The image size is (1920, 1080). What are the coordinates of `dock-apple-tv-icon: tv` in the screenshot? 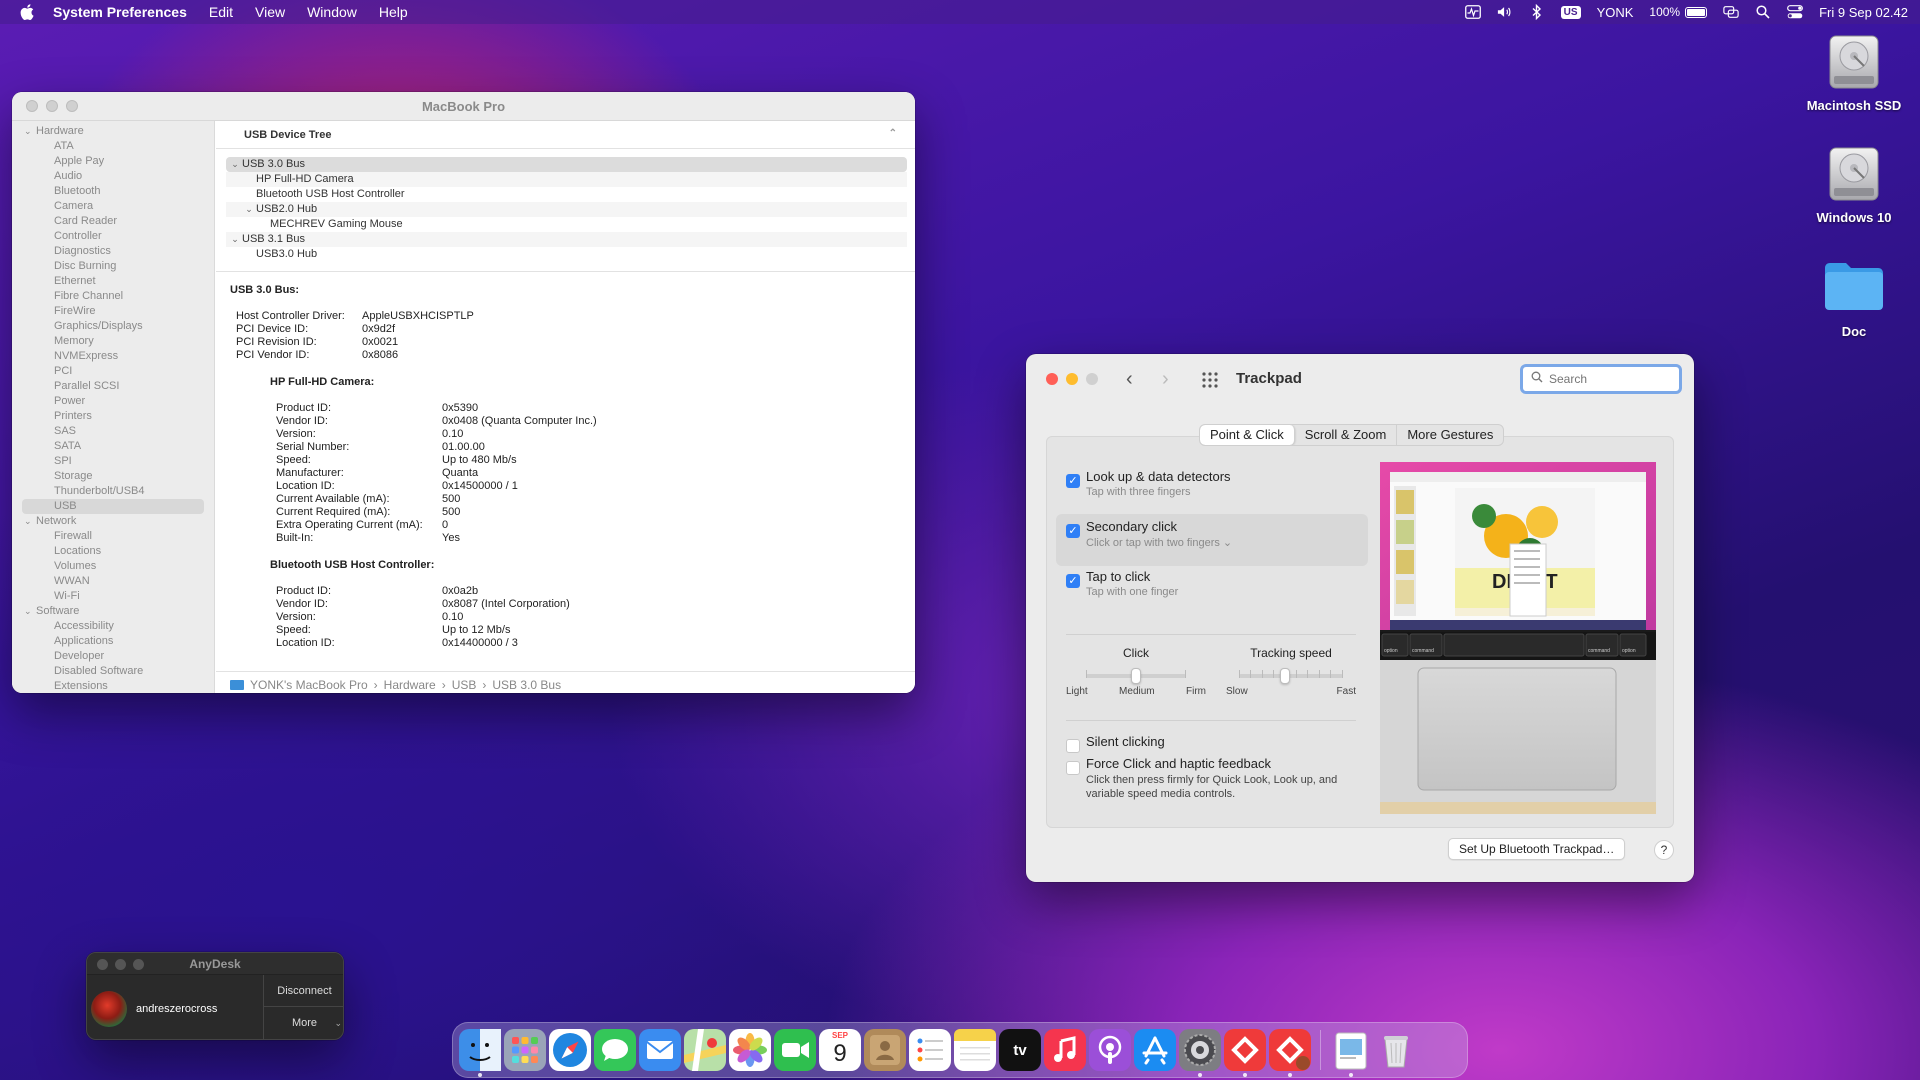 It's located at (1020, 1050).